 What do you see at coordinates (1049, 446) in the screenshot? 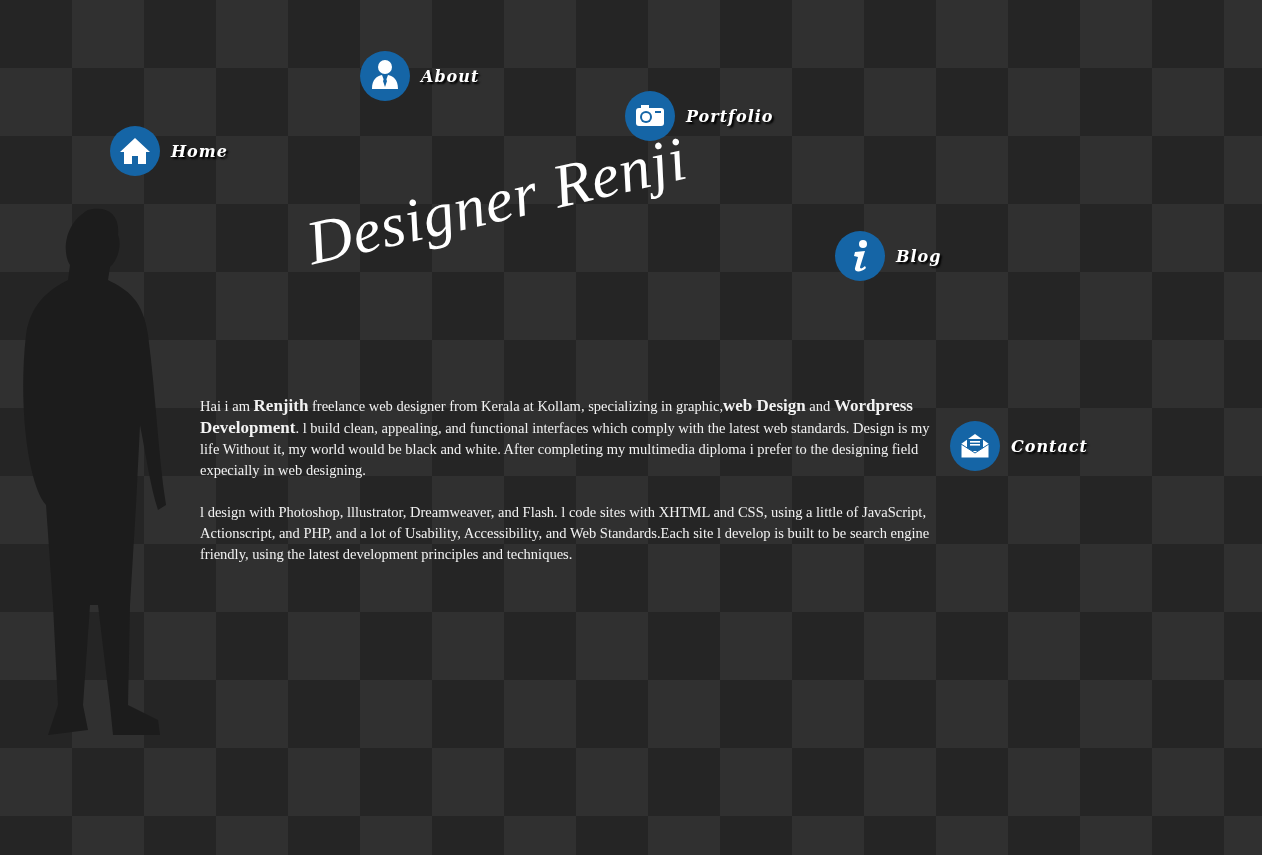
I see `nav-link: Contact` at bounding box center [1049, 446].